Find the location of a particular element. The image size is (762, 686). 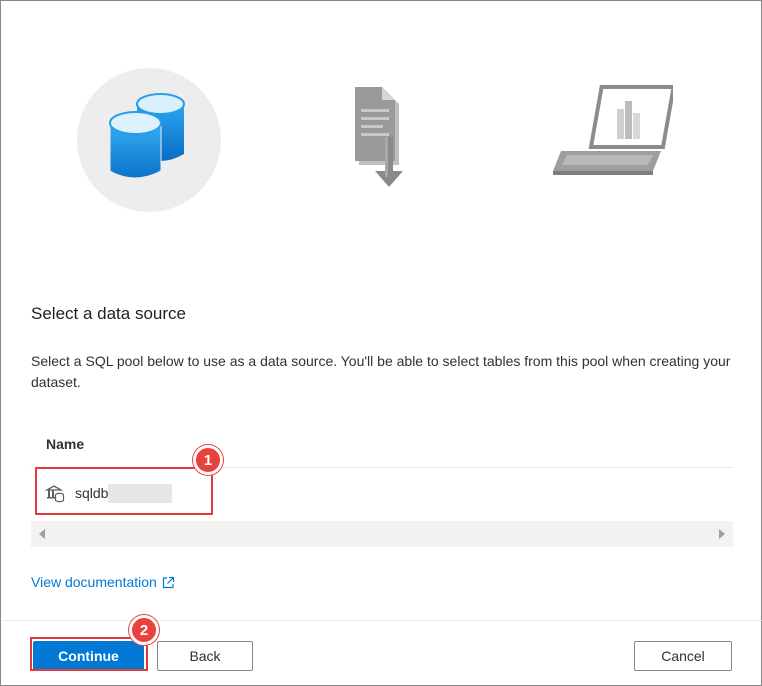

step-badge-1: 1 is located at coordinates (208, 460).